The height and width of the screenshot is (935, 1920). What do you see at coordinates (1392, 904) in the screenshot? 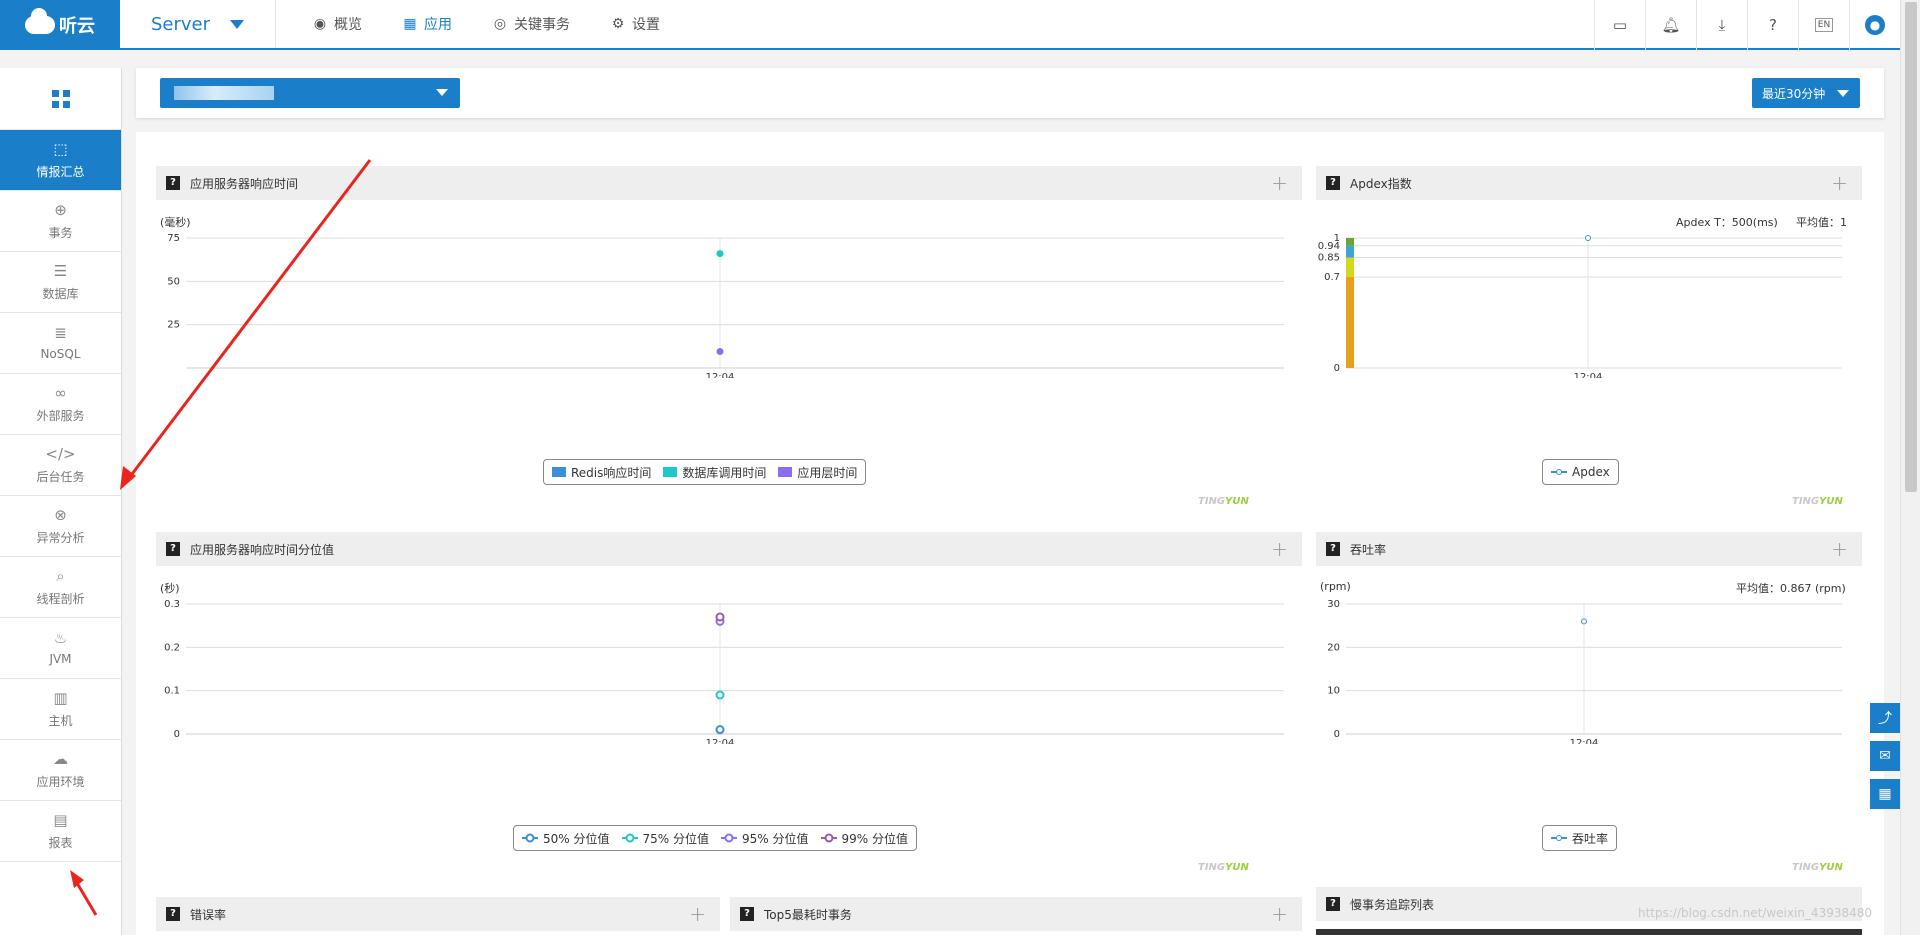
I see `panel-title: 慢事务追踪列表` at bounding box center [1392, 904].